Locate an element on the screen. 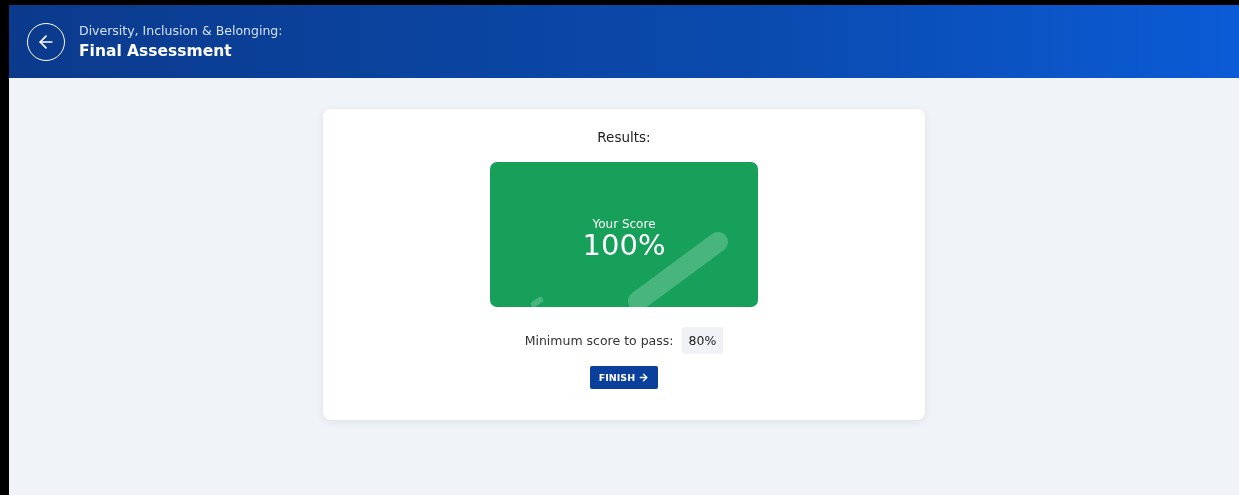 The height and width of the screenshot is (495, 1239). arrow-right-icon is located at coordinates (644, 377).